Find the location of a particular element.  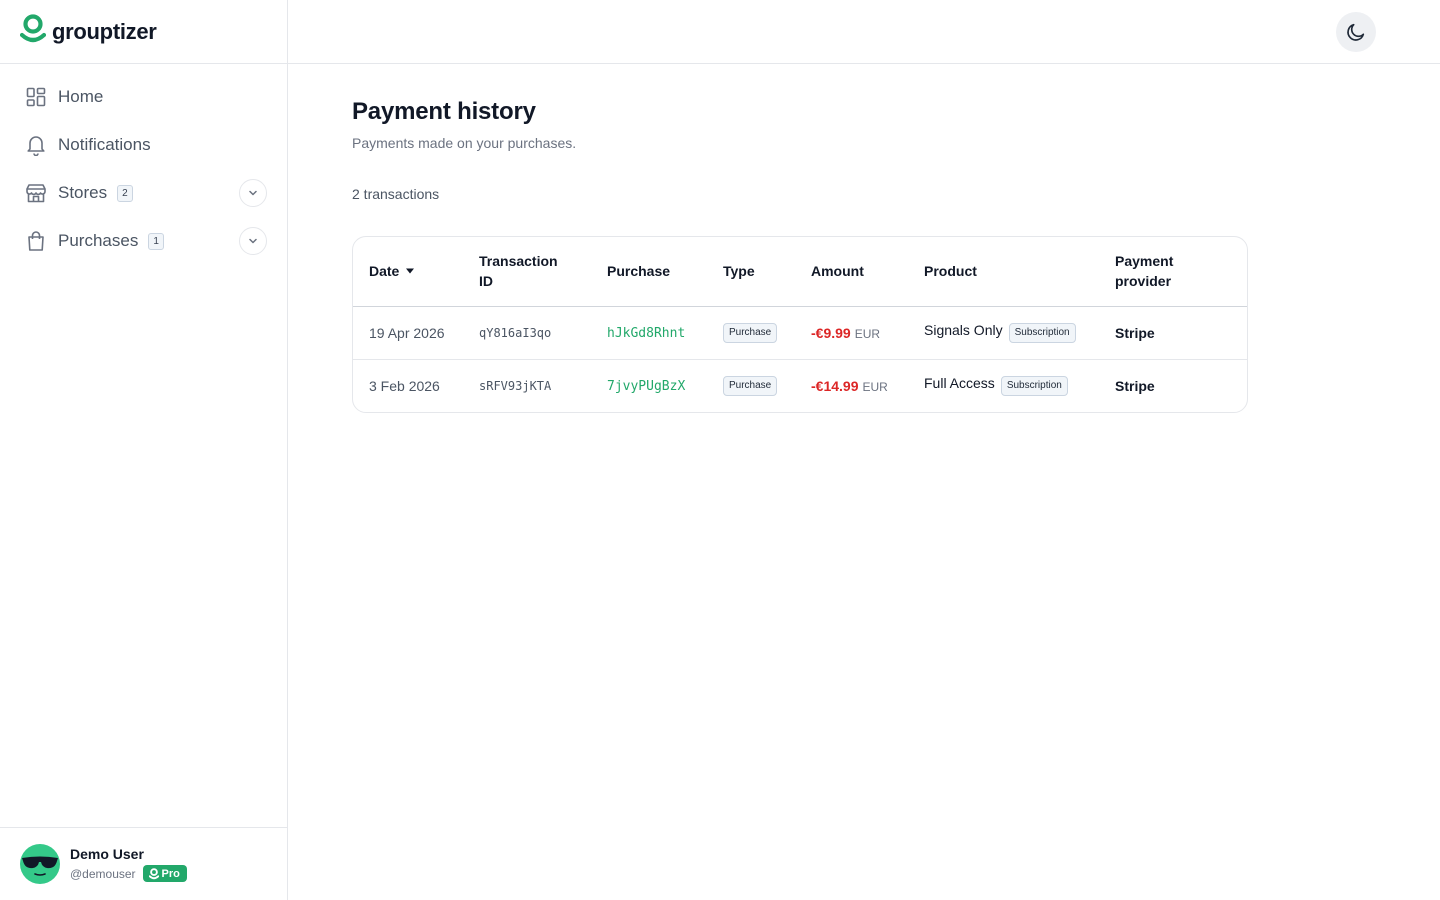

purchases-expand-button is located at coordinates (253, 241).